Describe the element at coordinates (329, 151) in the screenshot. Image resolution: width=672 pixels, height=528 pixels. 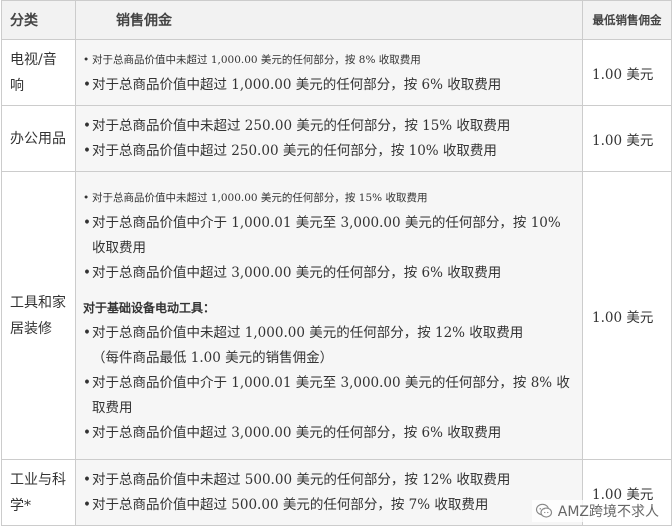
I see `commission-item: 对于总商品价值中超过 250.00 美元的任何部分，按 10% 收取费用` at that location.